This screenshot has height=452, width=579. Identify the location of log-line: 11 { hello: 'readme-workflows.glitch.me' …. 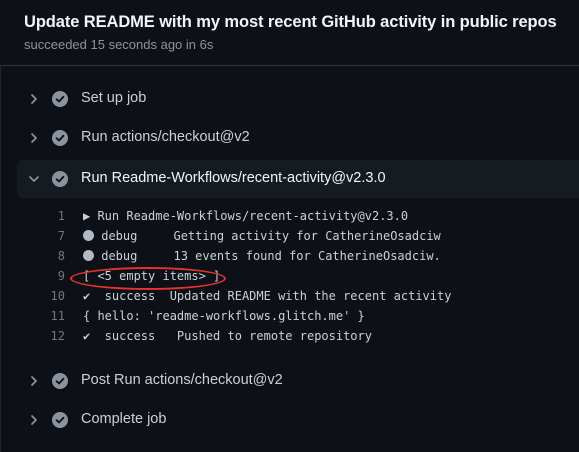
(298, 316).